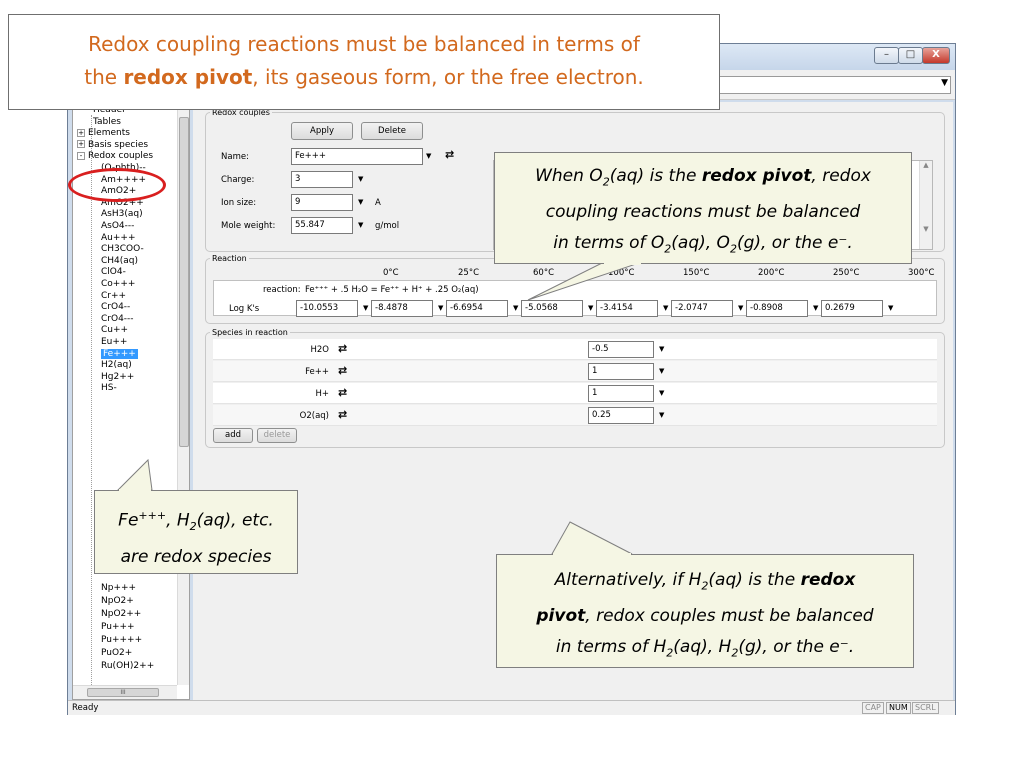  I want to click on tree-item: NpO2++, so click(121, 614).